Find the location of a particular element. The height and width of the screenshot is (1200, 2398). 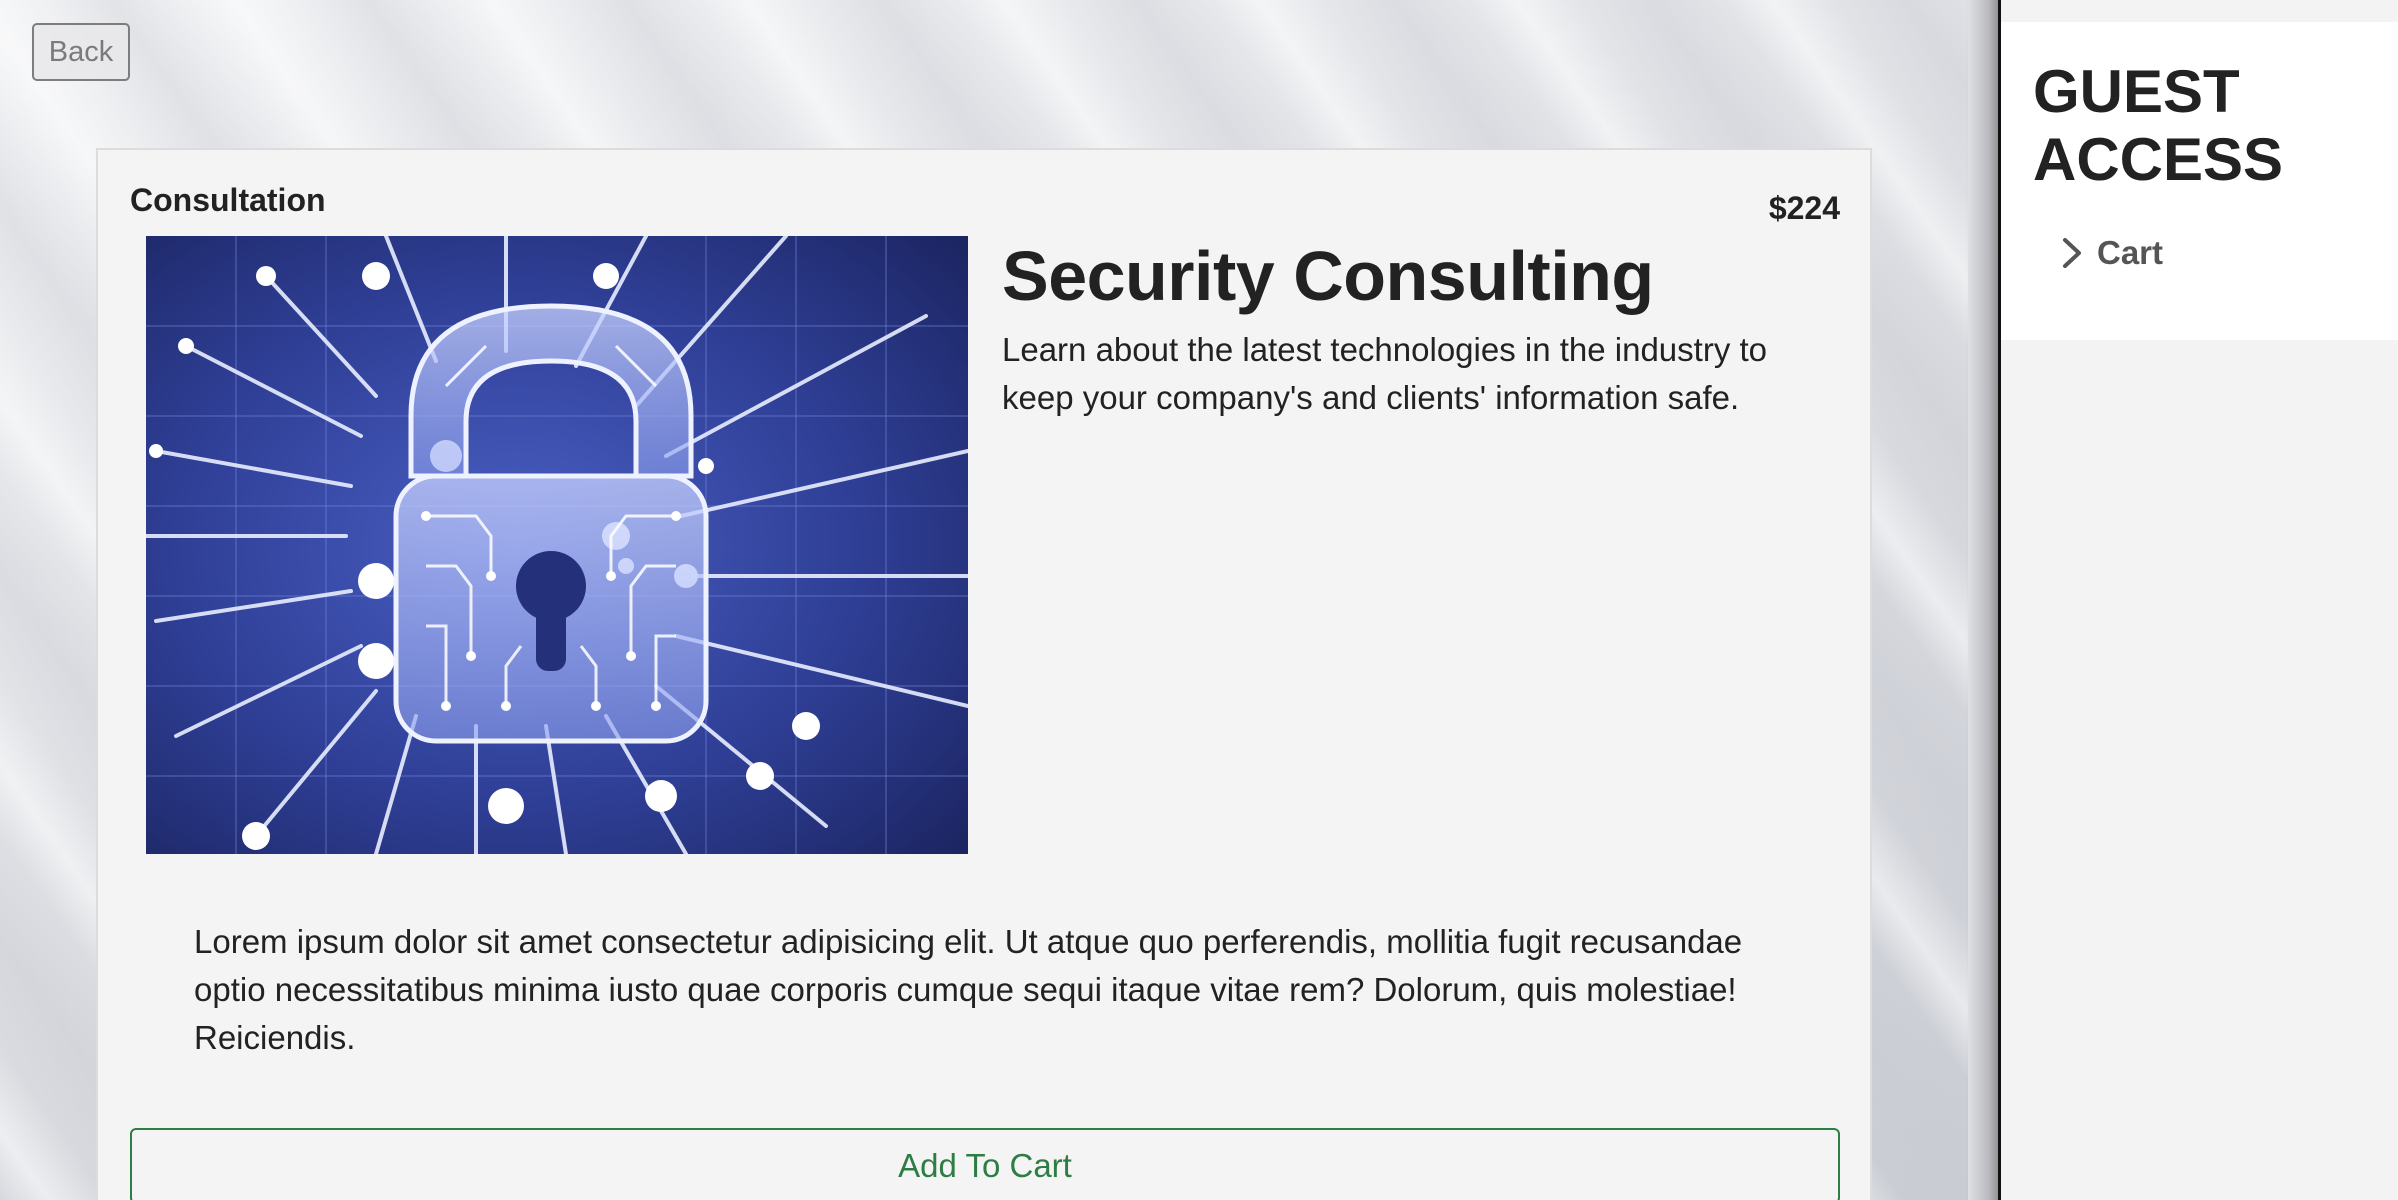

sidebar-item-cart: Cart is located at coordinates (2111, 253).